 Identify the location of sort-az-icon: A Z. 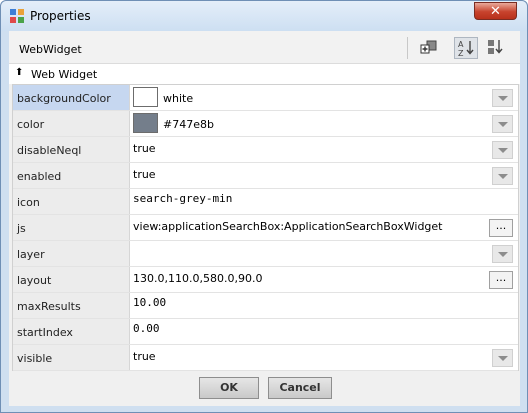
(466, 49).